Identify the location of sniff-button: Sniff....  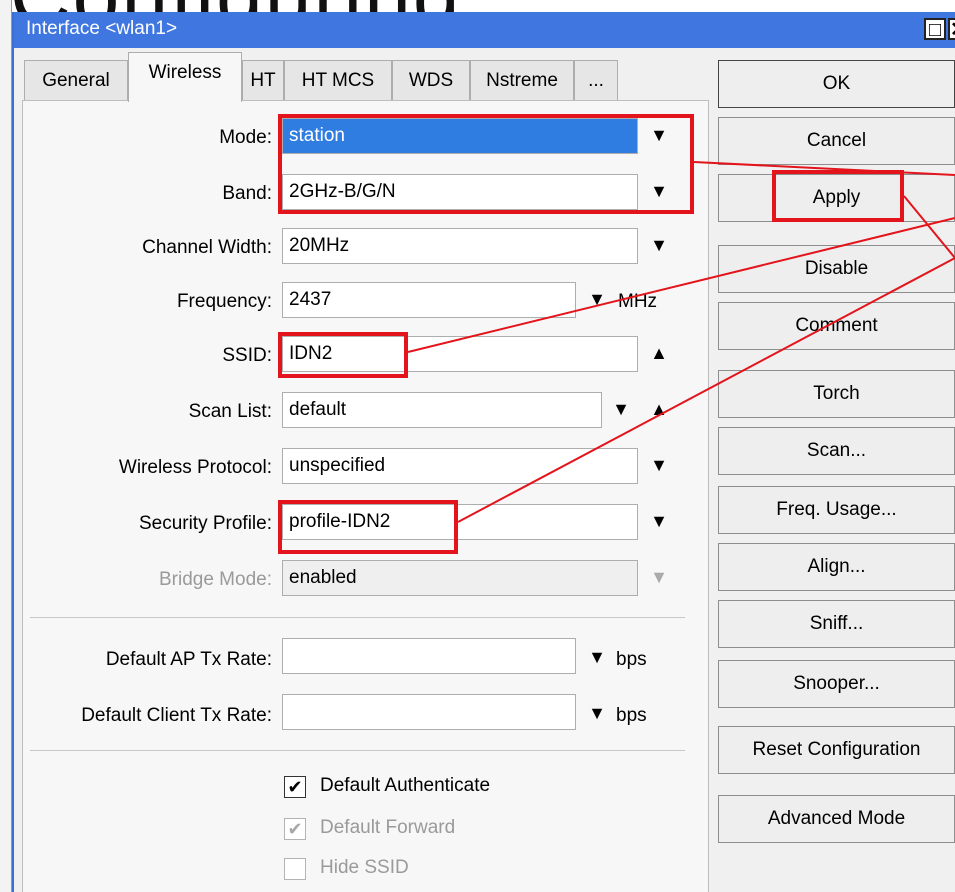
(836, 624).